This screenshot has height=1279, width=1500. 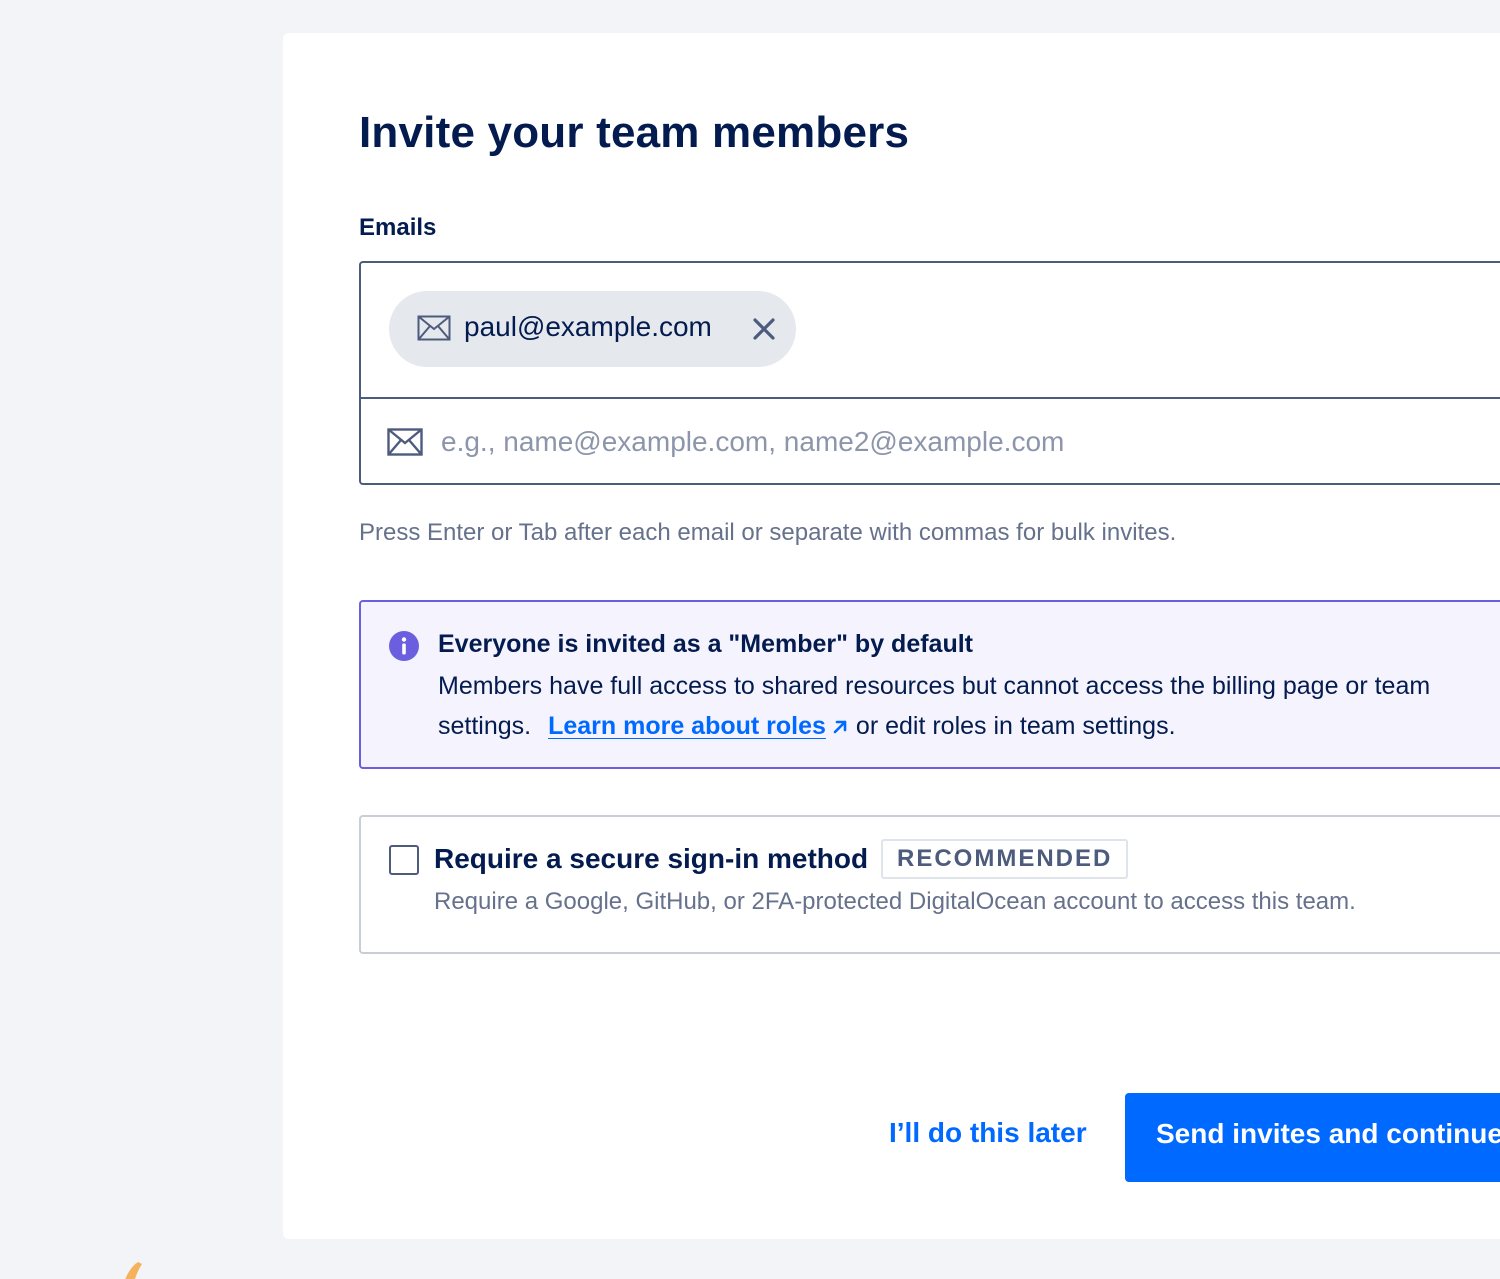 I want to click on email-entry-row, so click(x=930, y=442).